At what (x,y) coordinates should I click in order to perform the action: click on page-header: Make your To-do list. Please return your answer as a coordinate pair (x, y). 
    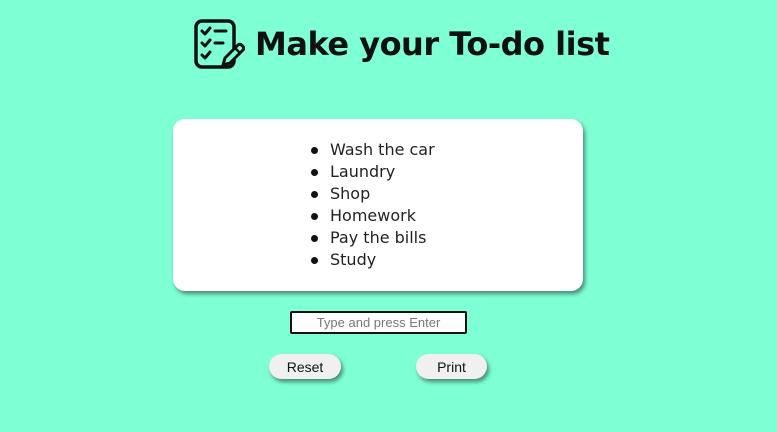
    Looking at the image, I should click on (401, 44).